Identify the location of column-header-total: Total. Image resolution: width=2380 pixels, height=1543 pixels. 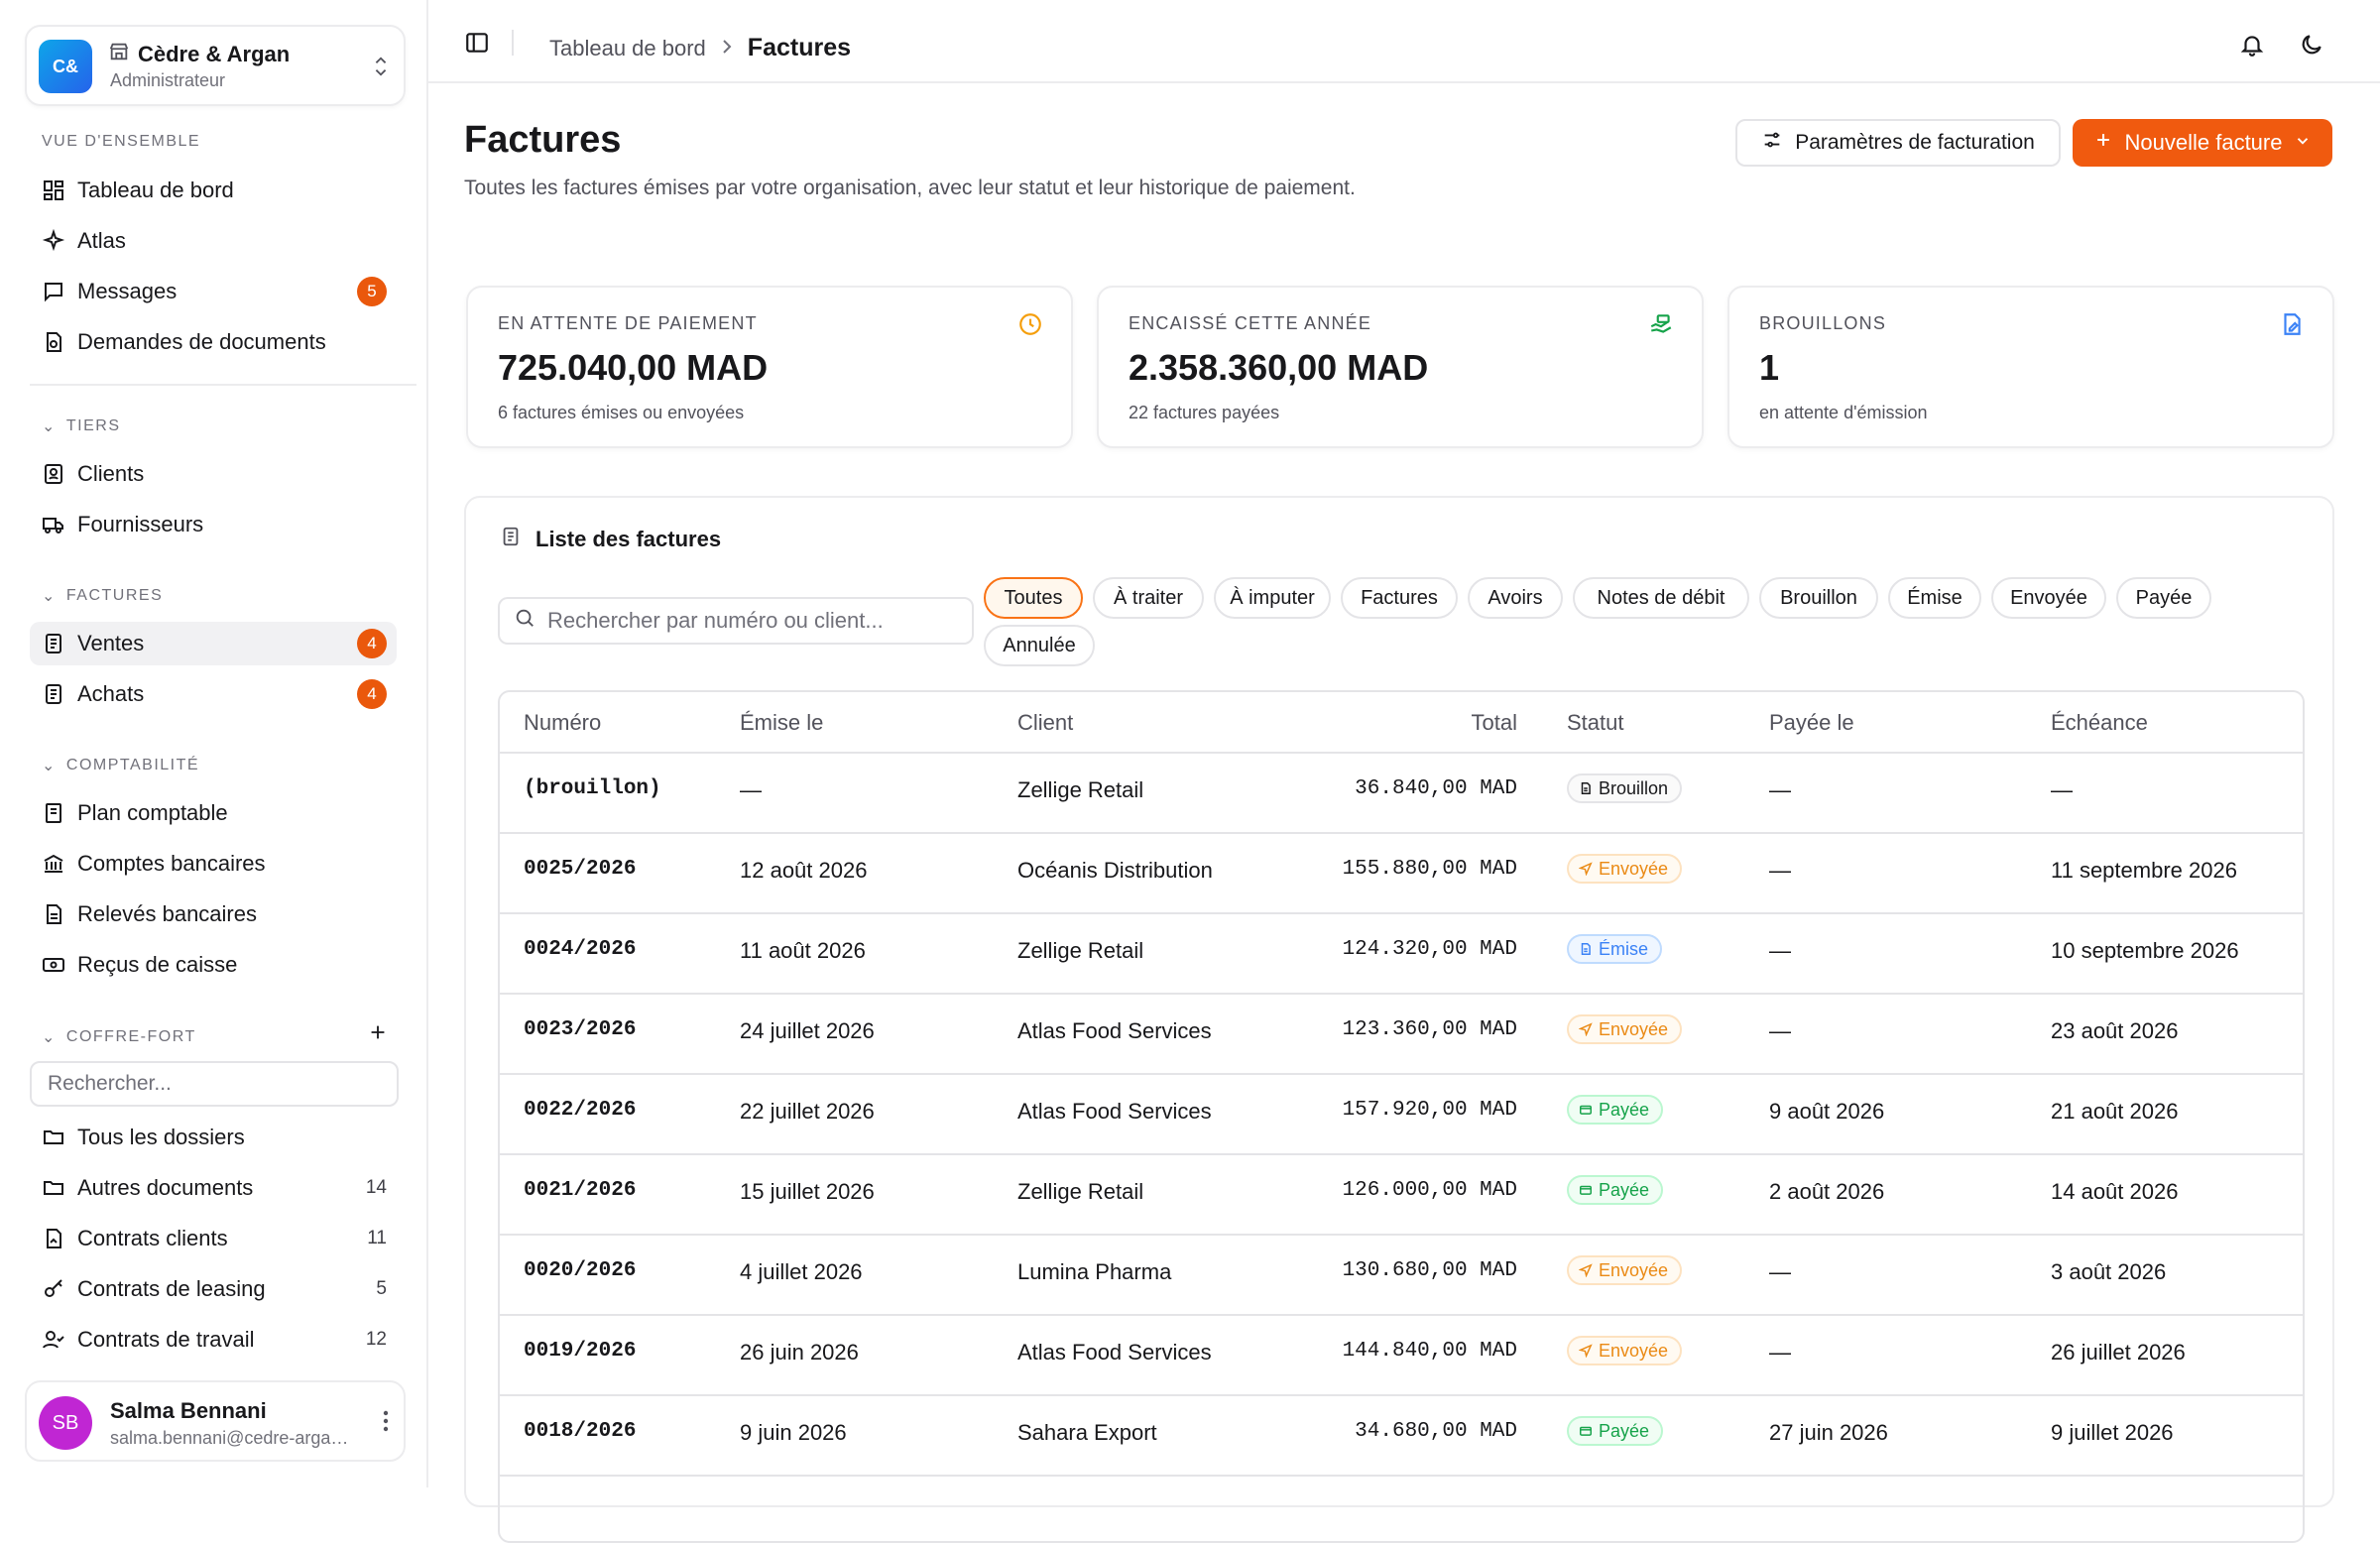
(1494, 723).